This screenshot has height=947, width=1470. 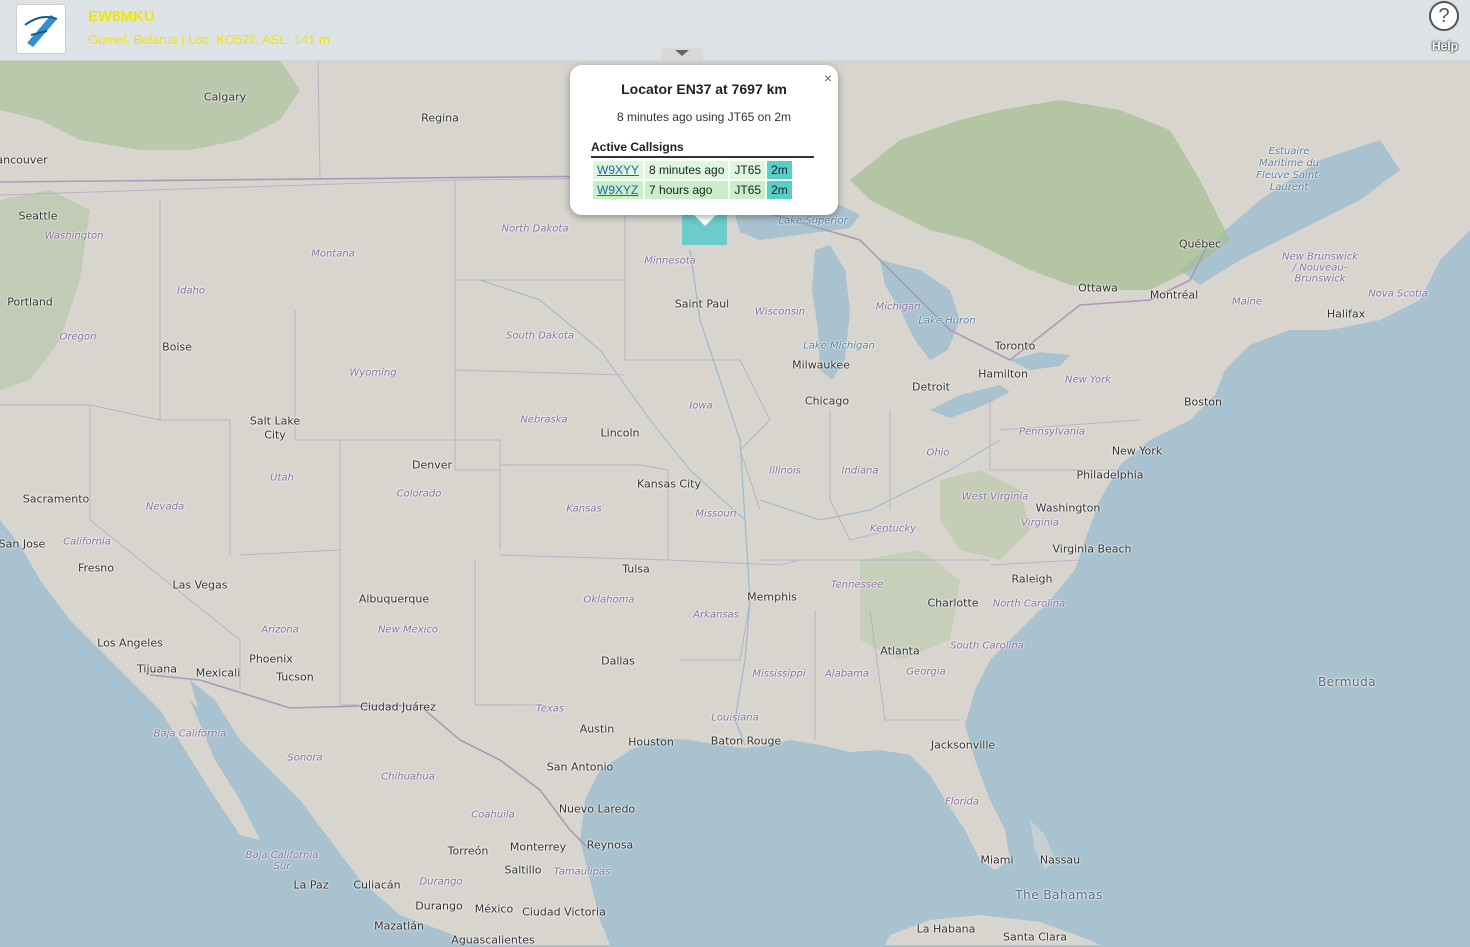 What do you see at coordinates (597, 809) in the screenshot?
I see `city-label: Nuevo Laredo` at bounding box center [597, 809].